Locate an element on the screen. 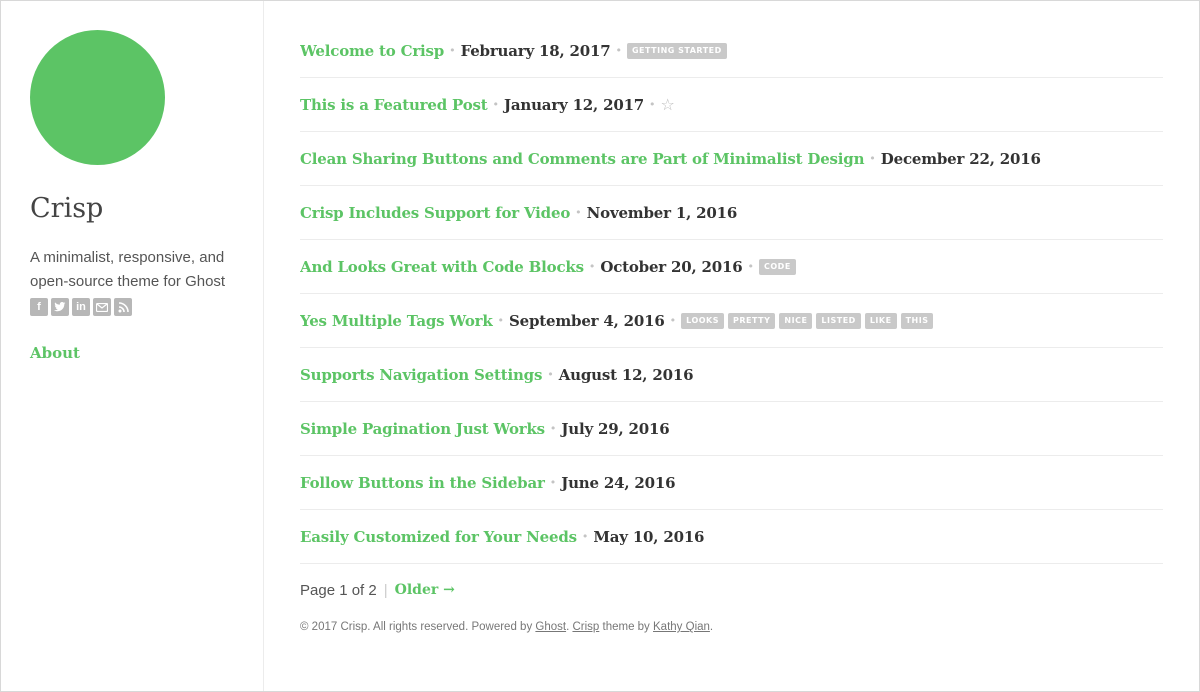  linkedin-icon: in is located at coordinates (81, 307).